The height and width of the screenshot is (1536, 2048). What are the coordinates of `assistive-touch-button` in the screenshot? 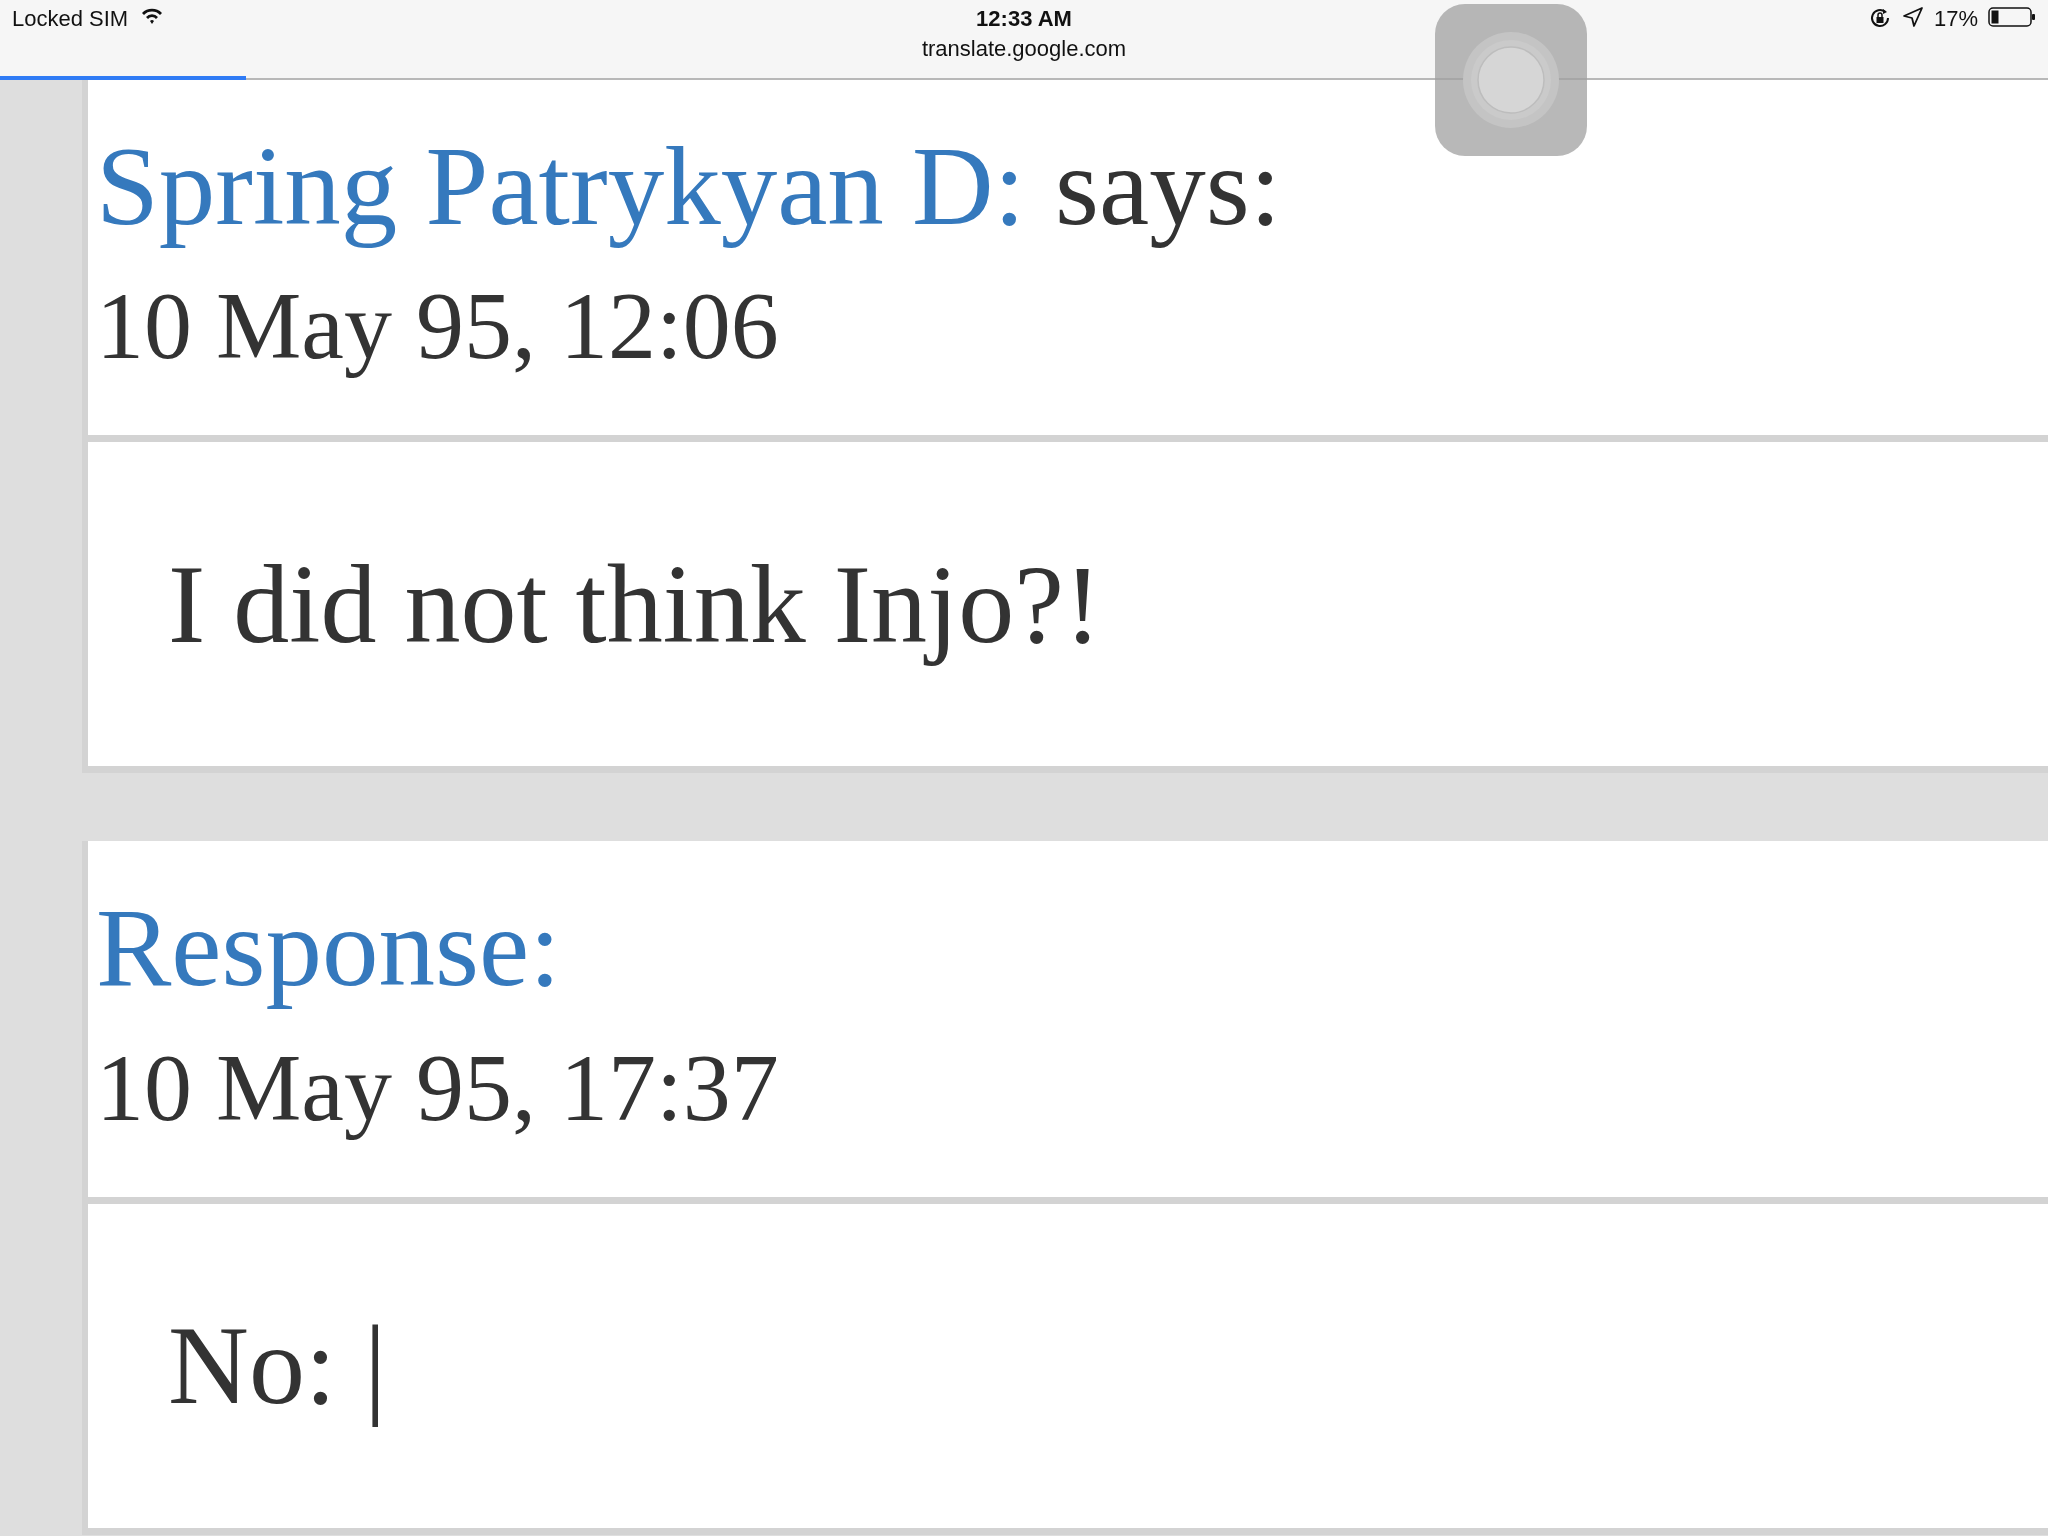 It's located at (1511, 80).